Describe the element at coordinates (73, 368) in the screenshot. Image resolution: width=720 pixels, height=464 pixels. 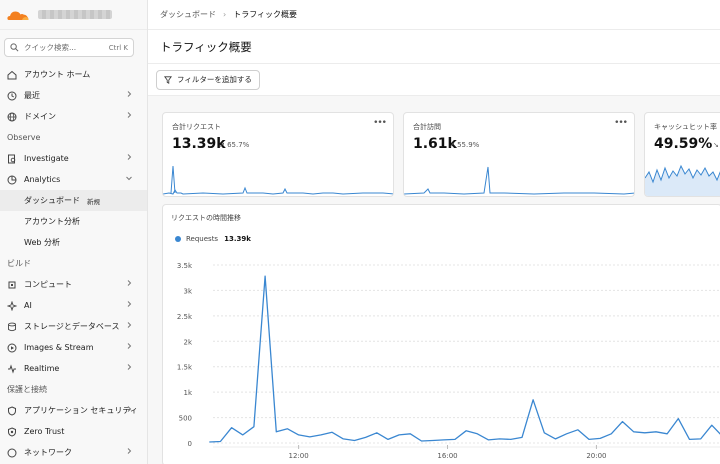
I see `sidebar-item-realtime: Realtime` at that location.